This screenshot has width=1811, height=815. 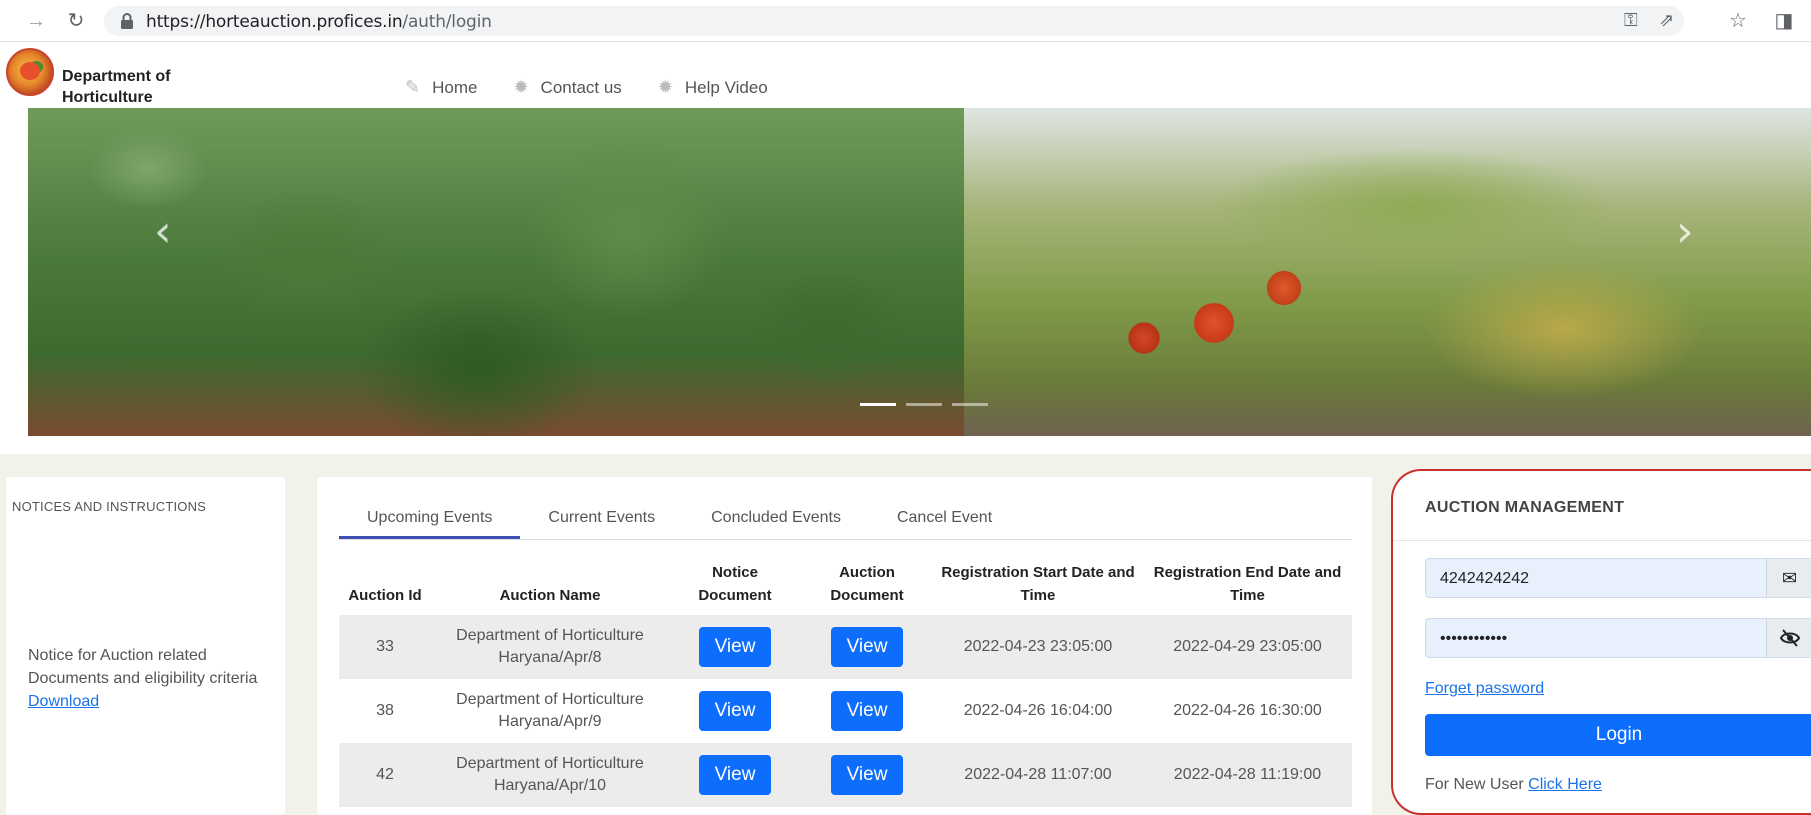 What do you see at coordinates (1513, 784) in the screenshot?
I see `new-user-text: For New User Click Here` at bounding box center [1513, 784].